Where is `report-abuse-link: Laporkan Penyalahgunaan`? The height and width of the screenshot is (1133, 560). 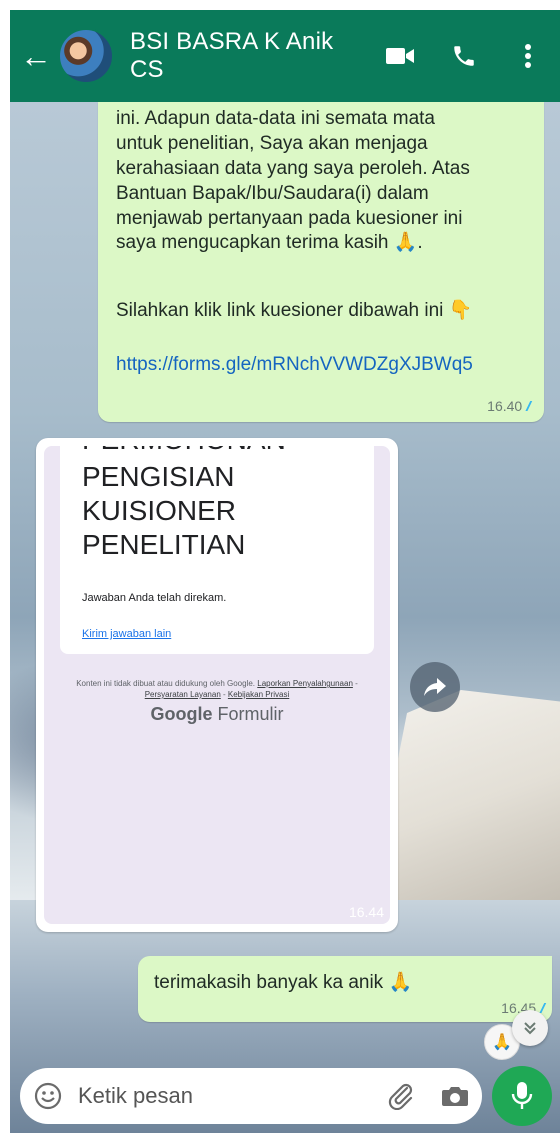 report-abuse-link: Laporkan Penyalahgunaan is located at coordinates (305, 683).